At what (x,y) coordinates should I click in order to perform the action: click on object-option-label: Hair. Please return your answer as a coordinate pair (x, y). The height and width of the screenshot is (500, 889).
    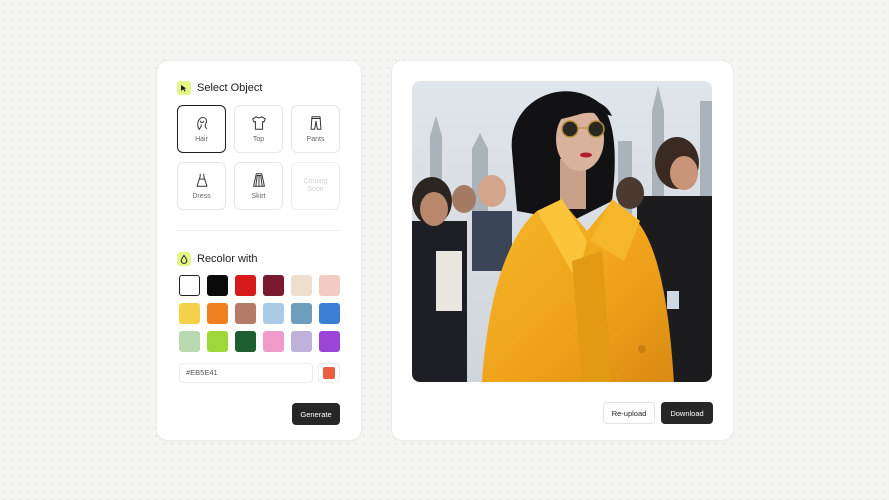
    Looking at the image, I should click on (201, 139).